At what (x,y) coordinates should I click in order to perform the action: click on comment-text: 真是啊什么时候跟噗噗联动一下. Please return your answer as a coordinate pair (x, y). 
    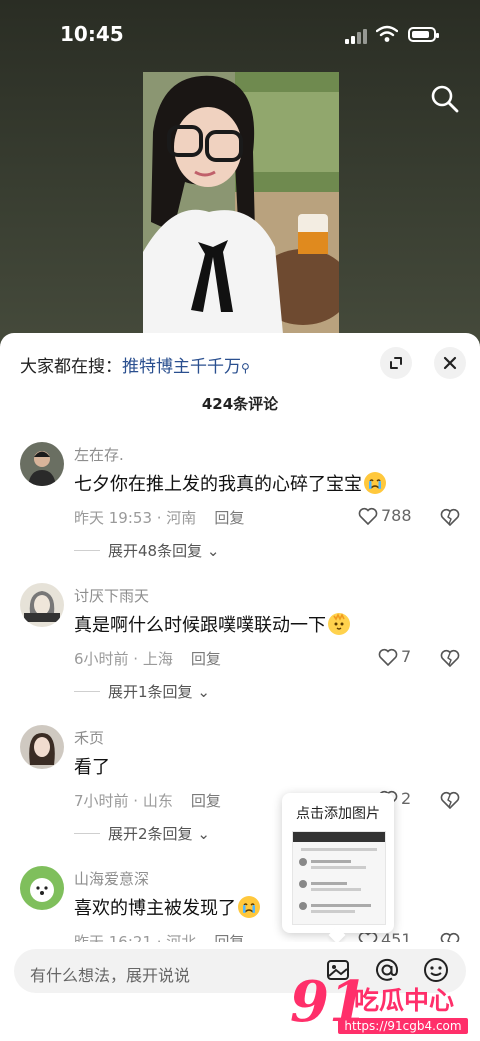
    Looking at the image, I should click on (212, 624).